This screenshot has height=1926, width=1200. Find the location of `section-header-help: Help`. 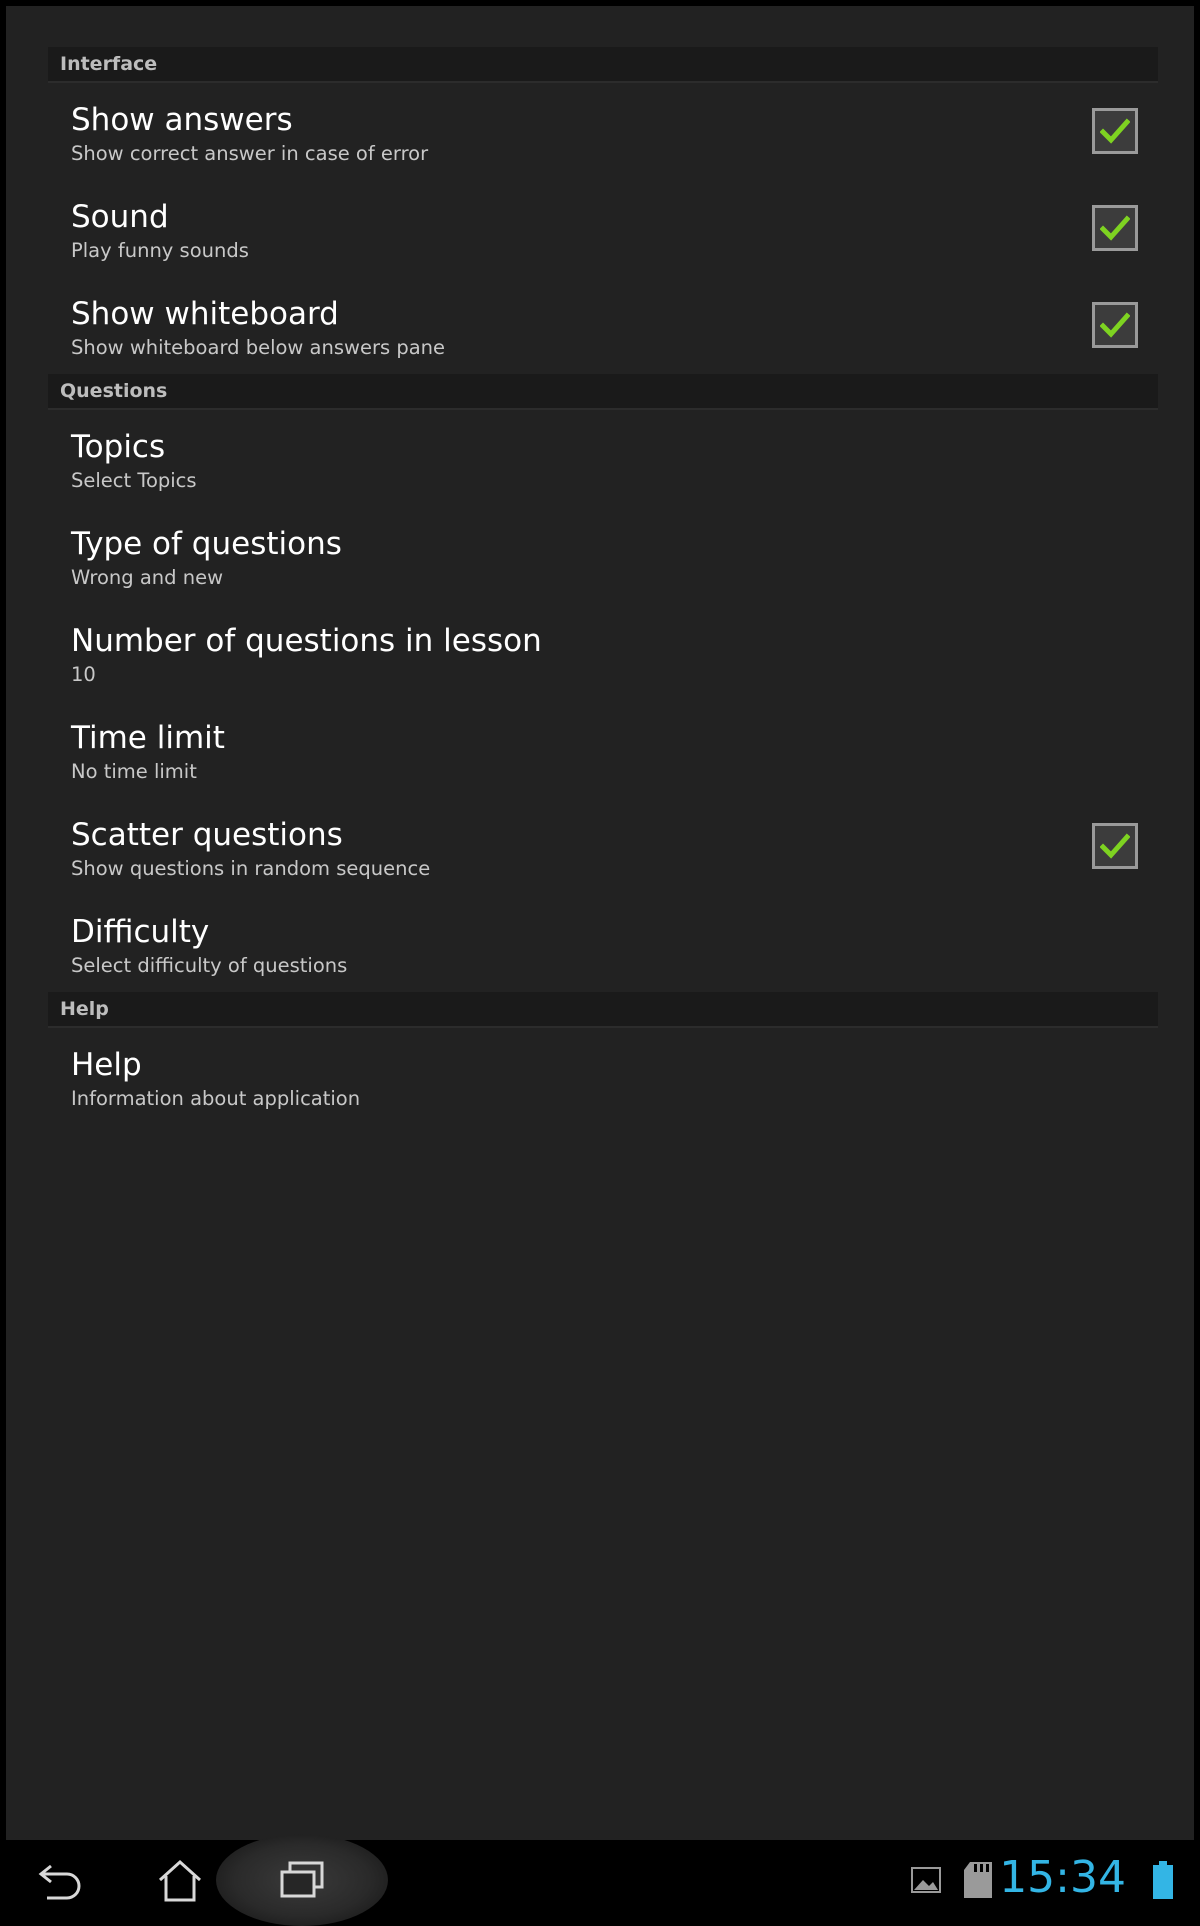

section-header-help: Help is located at coordinates (603, 1010).